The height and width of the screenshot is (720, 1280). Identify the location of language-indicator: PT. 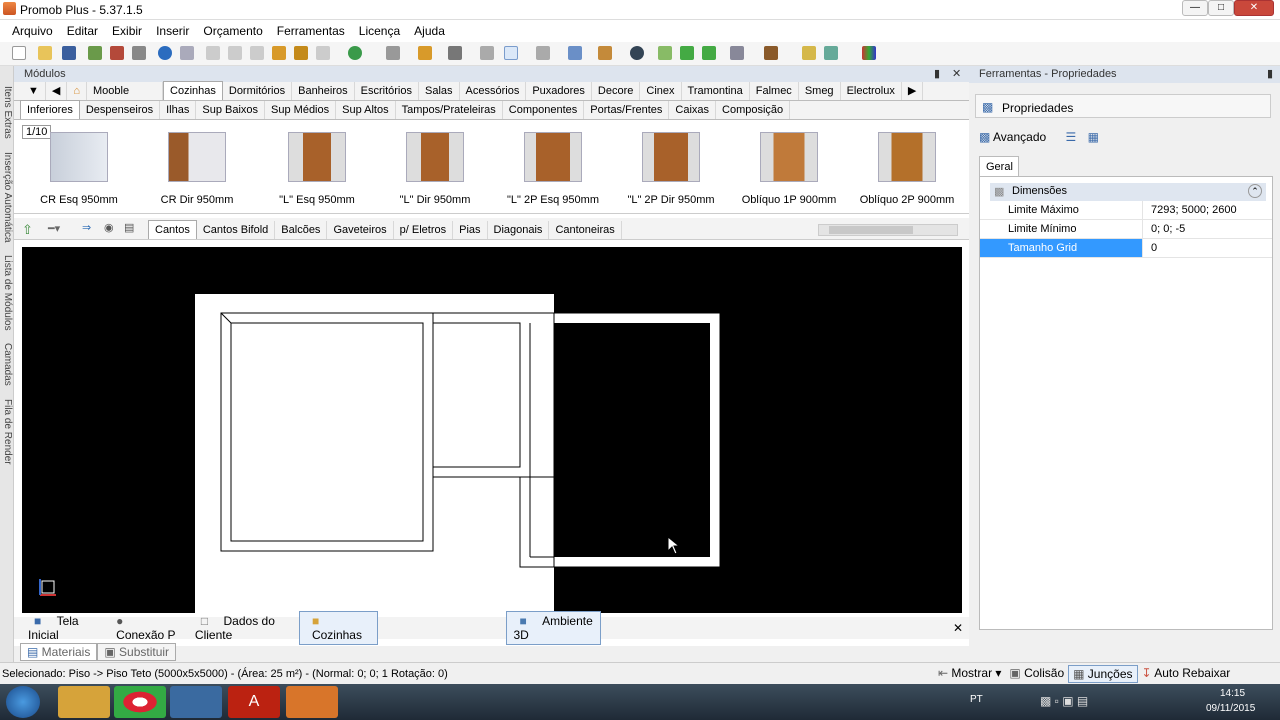
(976, 699).